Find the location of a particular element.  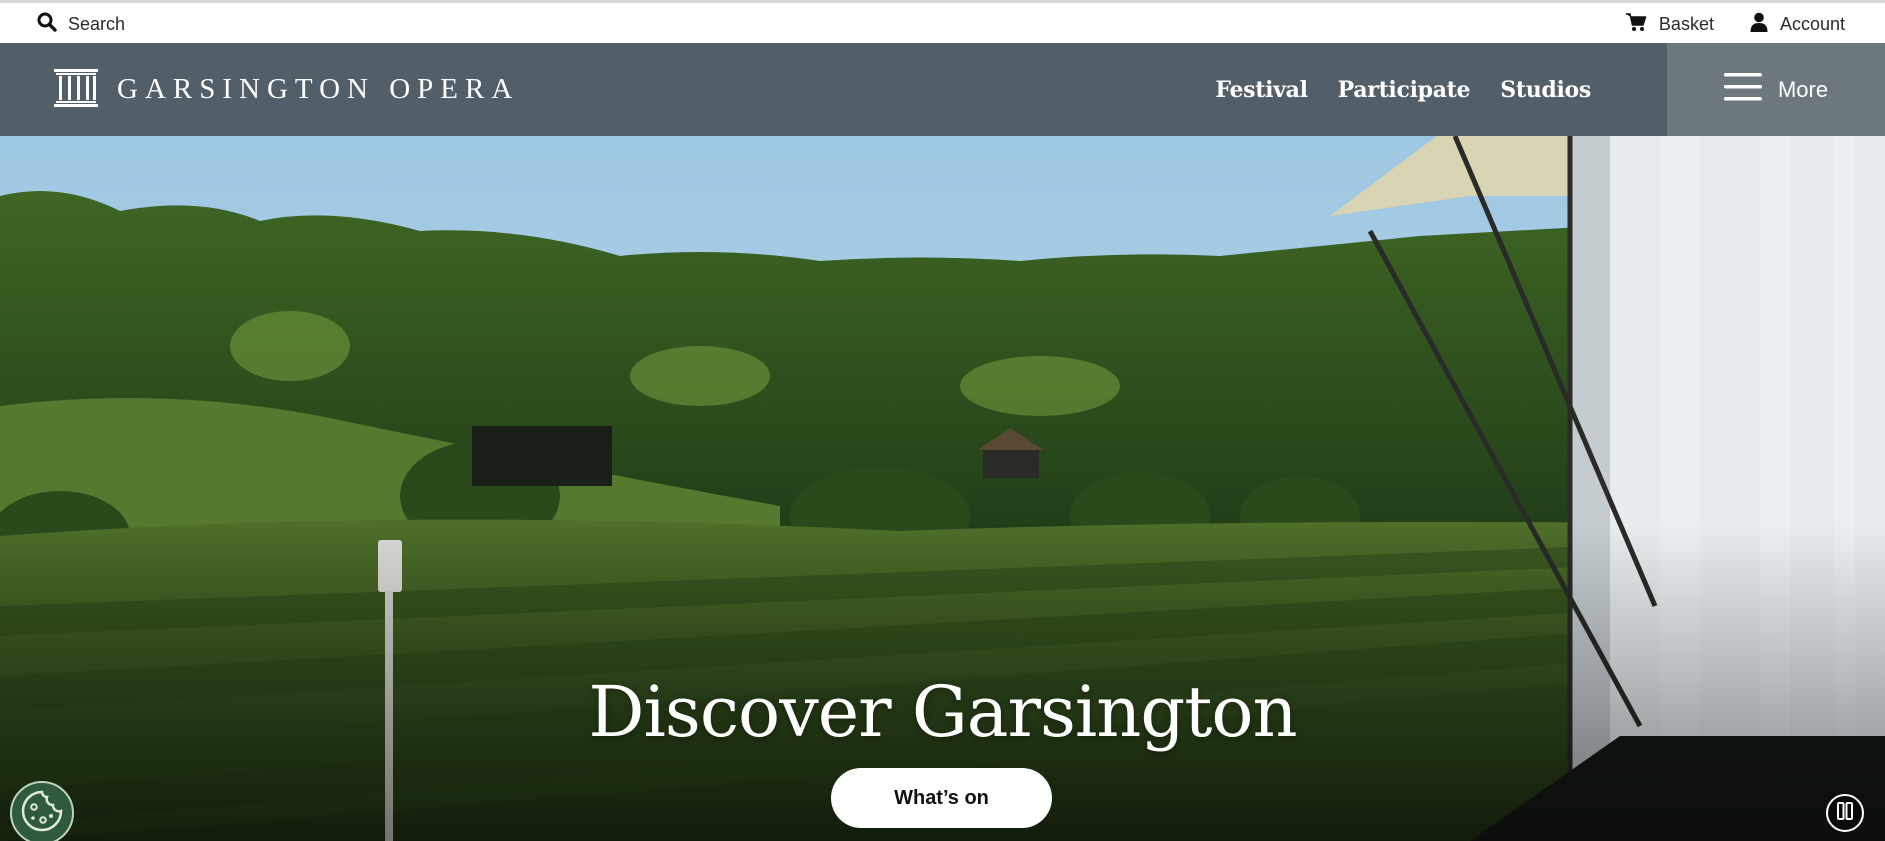

pause-icon is located at coordinates (1845, 813).